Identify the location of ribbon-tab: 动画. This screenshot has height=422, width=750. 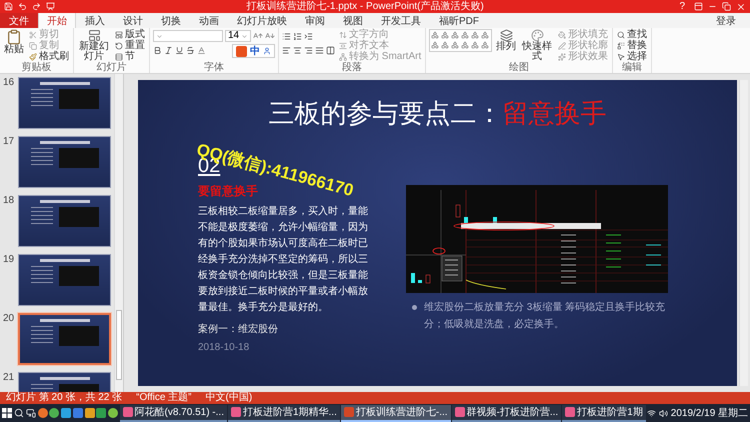
(209, 20).